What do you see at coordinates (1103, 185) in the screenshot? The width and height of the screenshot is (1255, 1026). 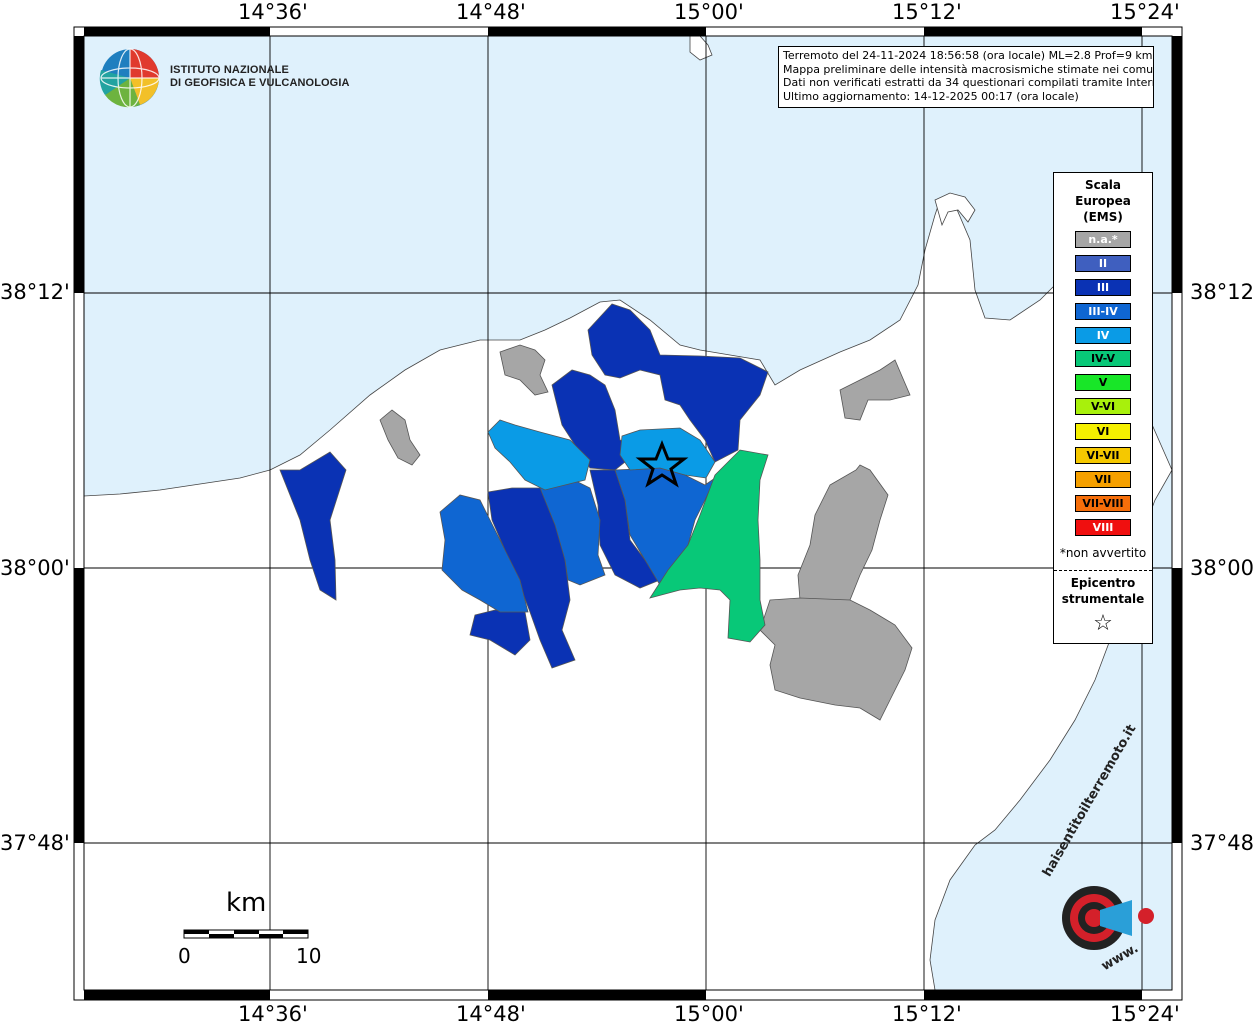 I see `legend-title-1: Scala` at bounding box center [1103, 185].